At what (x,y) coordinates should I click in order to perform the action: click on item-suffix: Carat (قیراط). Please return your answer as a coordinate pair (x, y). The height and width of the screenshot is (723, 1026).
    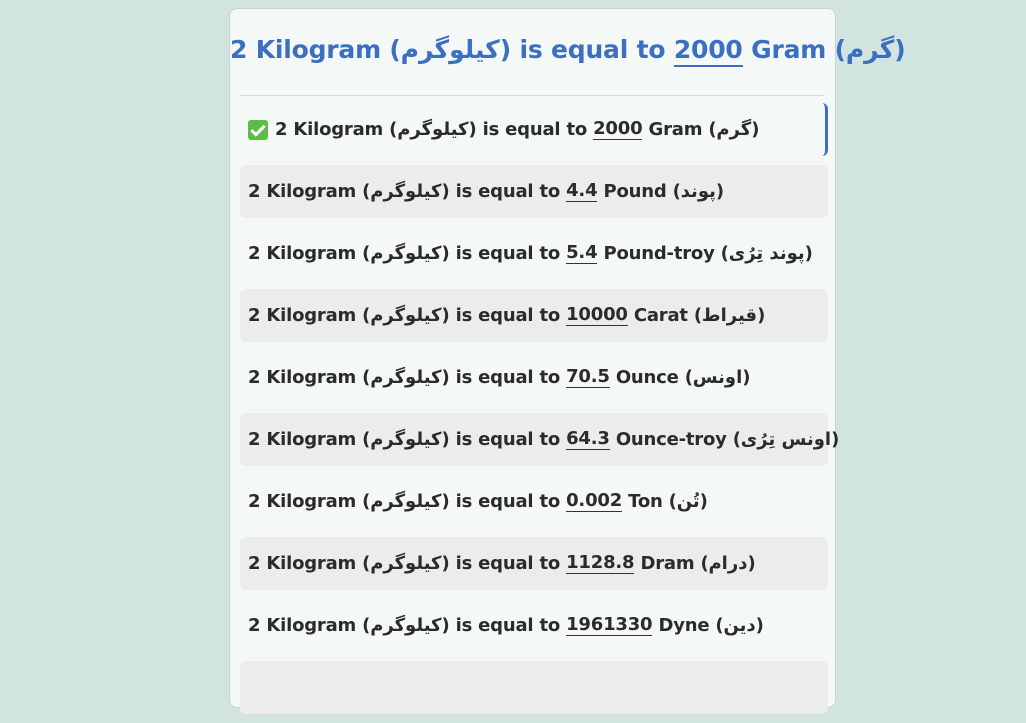
    Looking at the image, I should click on (699, 315).